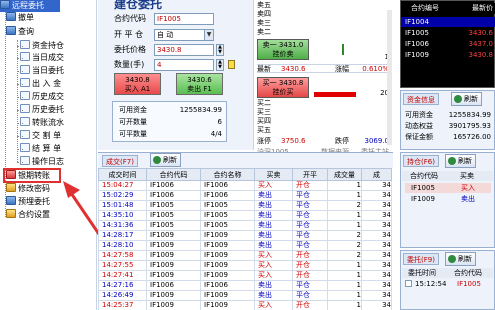 The height and width of the screenshot is (310, 495). What do you see at coordinates (245, 245) in the screenshot?
I see `table-row: 14:28:10 IF1009 IF1009 卖出 平仓 2 34` at bounding box center [245, 245].